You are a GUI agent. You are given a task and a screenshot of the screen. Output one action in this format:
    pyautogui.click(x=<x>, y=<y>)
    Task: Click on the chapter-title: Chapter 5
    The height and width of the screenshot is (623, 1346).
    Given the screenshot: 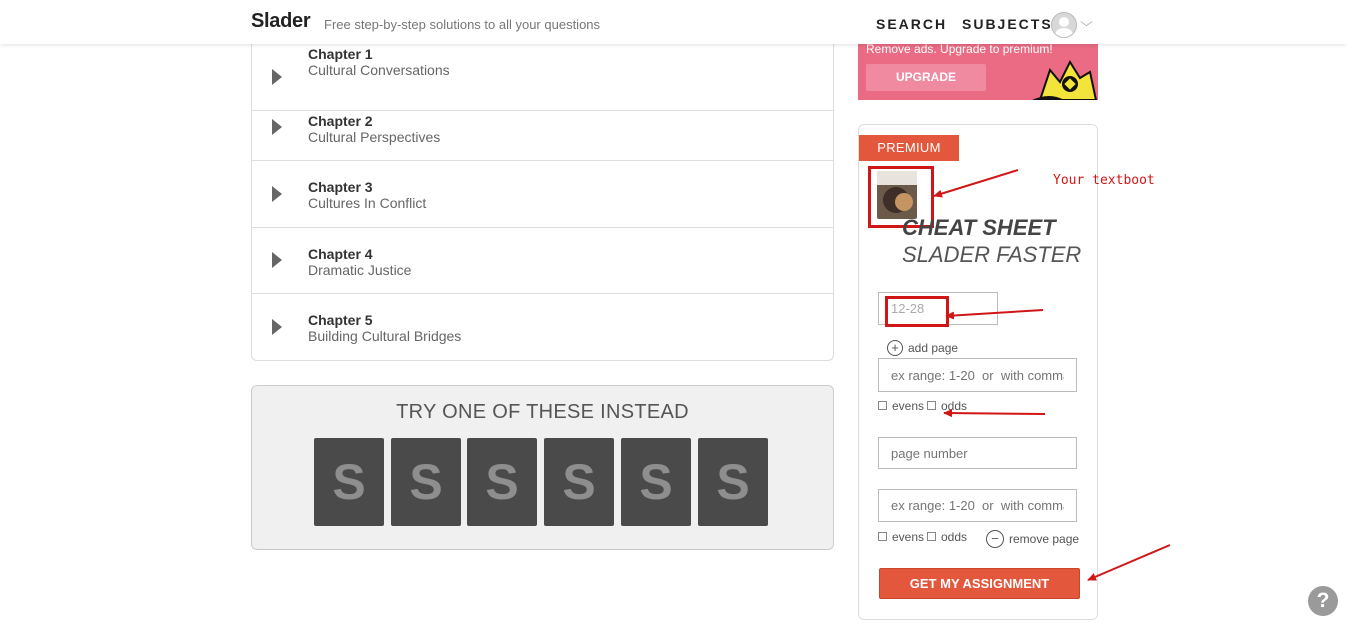 What is the action you would take?
    pyautogui.click(x=340, y=320)
    